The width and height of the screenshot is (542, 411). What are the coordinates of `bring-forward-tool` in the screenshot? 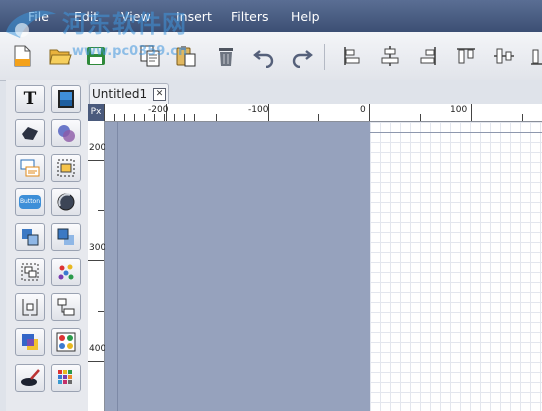 It's located at (66, 237).